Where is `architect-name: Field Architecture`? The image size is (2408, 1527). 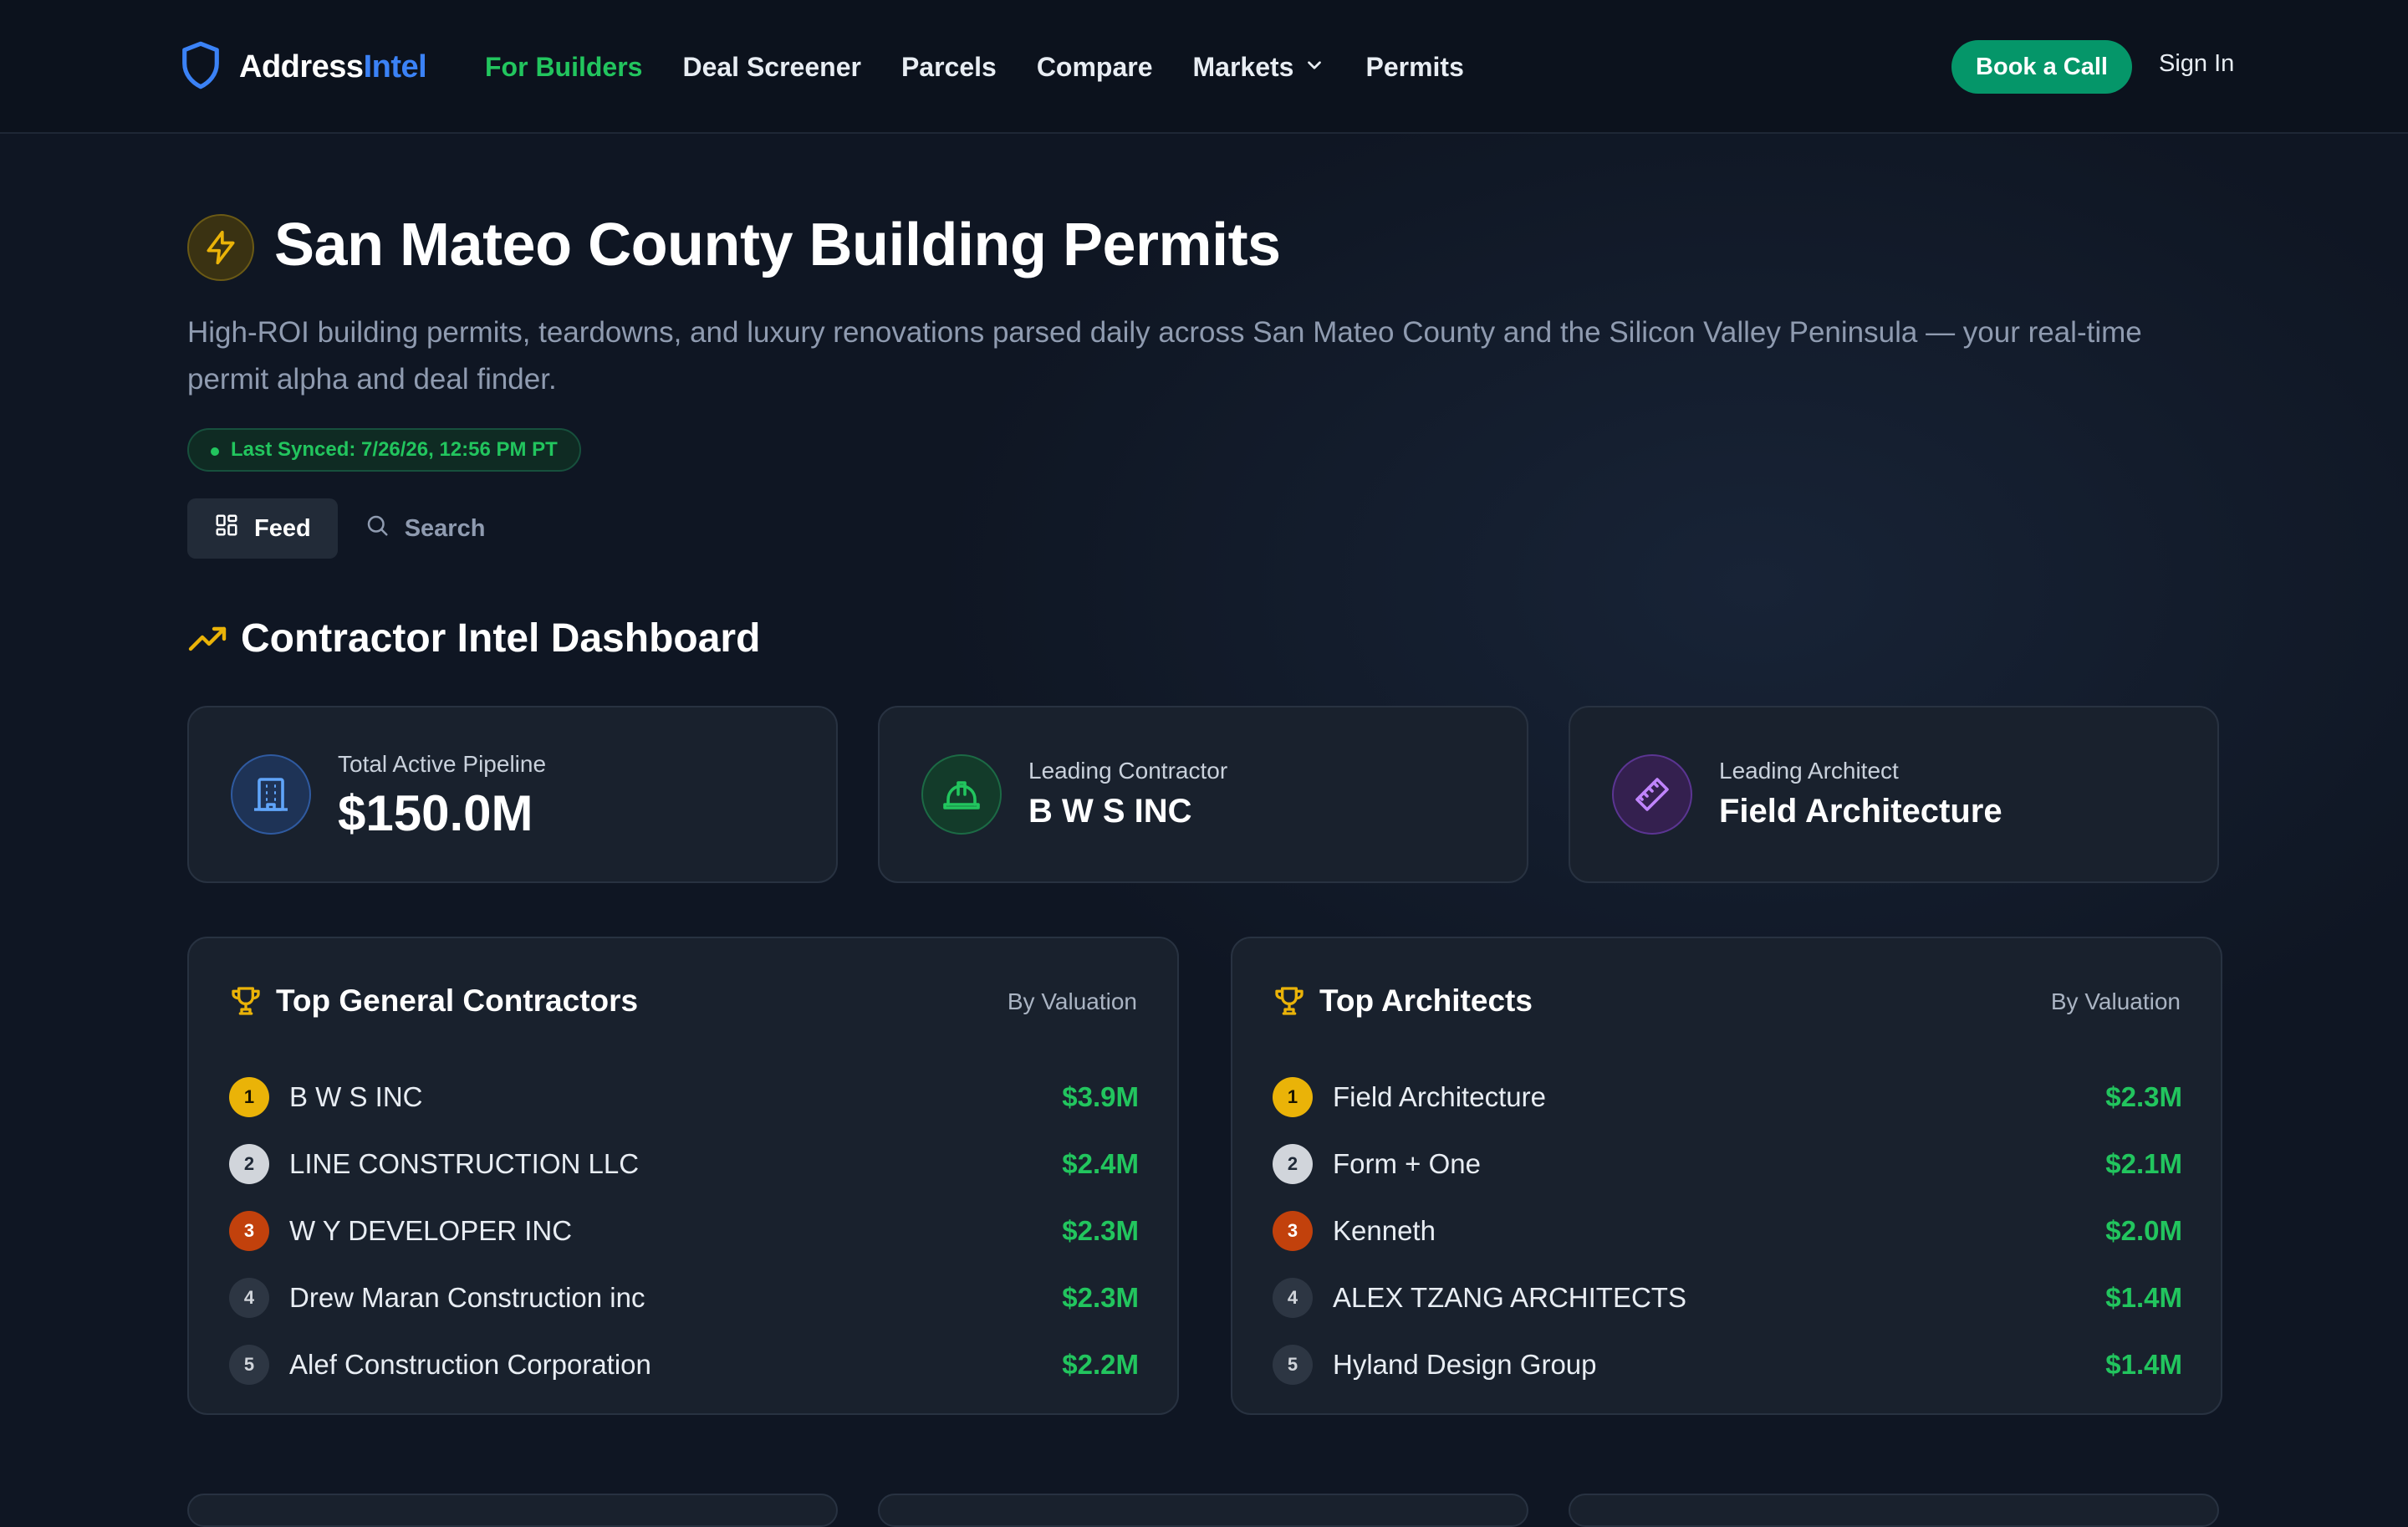
architect-name: Field Architecture is located at coordinates (1439, 1096).